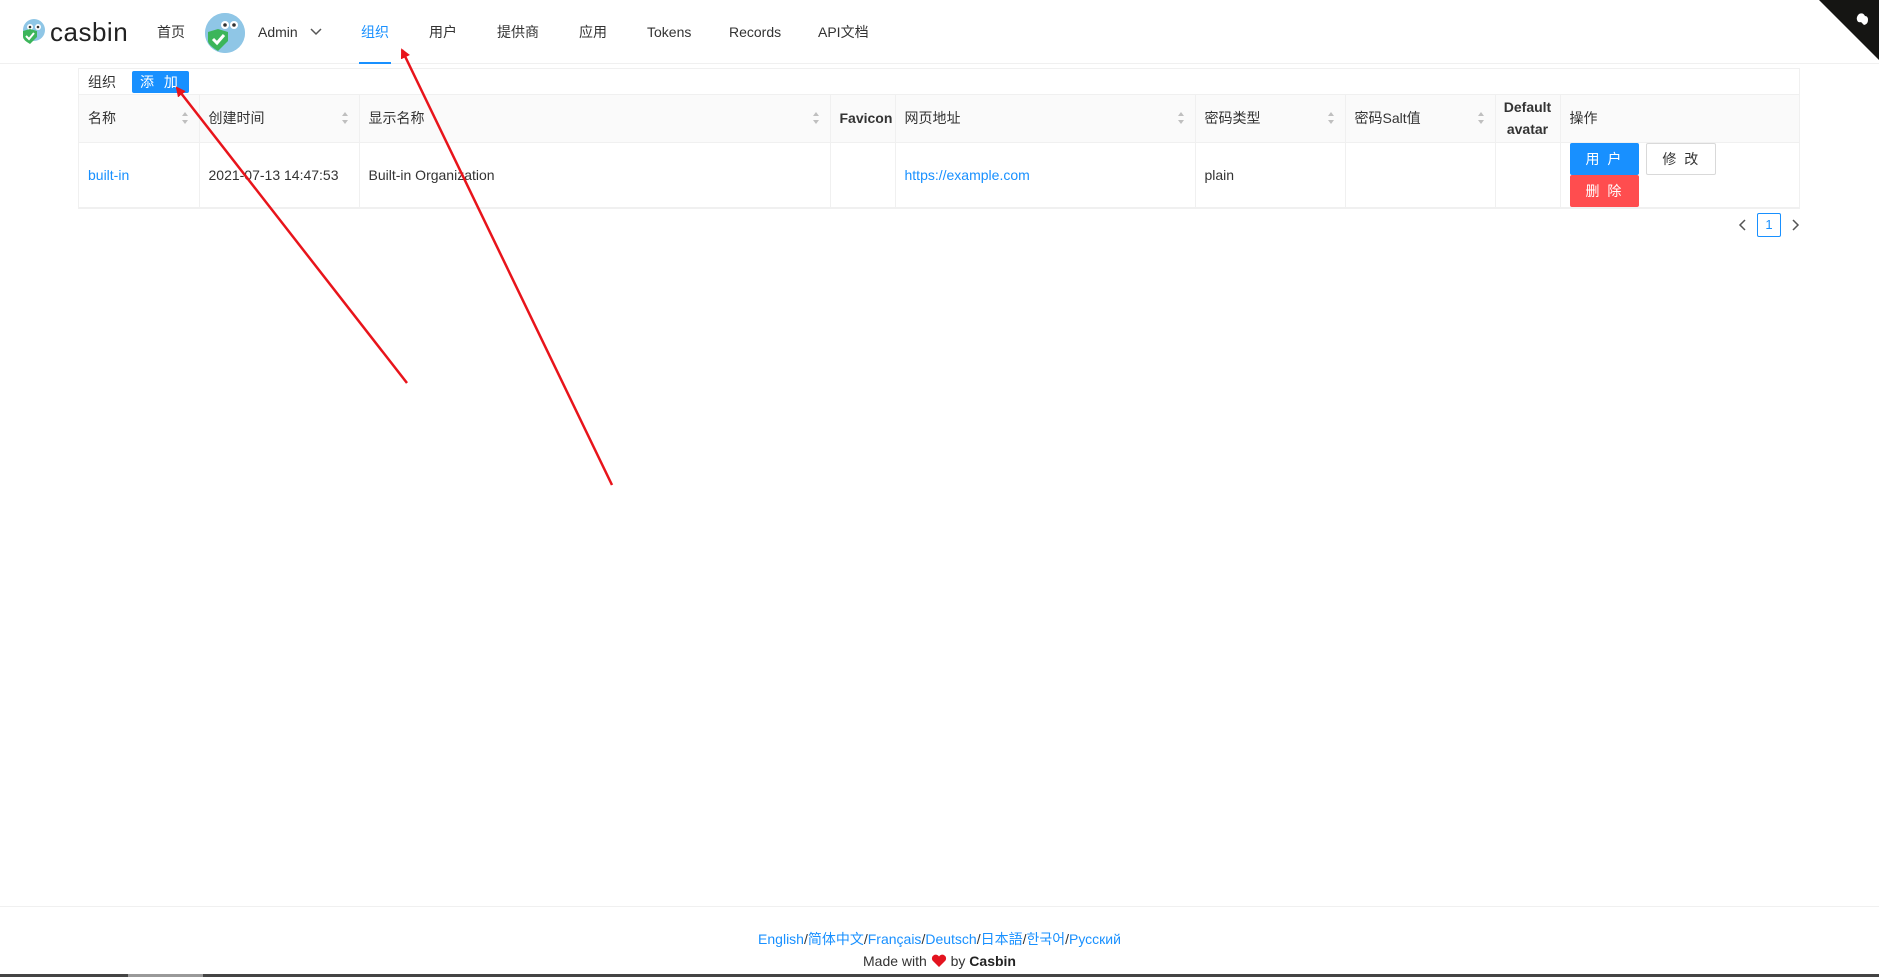 This screenshot has width=1879, height=977. What do you see at coordinates (1604, 158) in the screenshot?
I see `users-button: 用 户` at bounding box center [1604, 158].